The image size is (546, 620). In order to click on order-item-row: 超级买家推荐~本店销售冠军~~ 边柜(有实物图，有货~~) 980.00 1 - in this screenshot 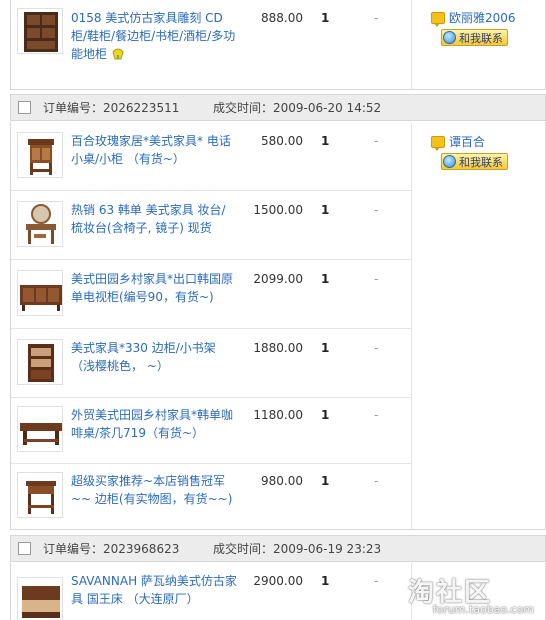, I will do `click(211, 497)`.